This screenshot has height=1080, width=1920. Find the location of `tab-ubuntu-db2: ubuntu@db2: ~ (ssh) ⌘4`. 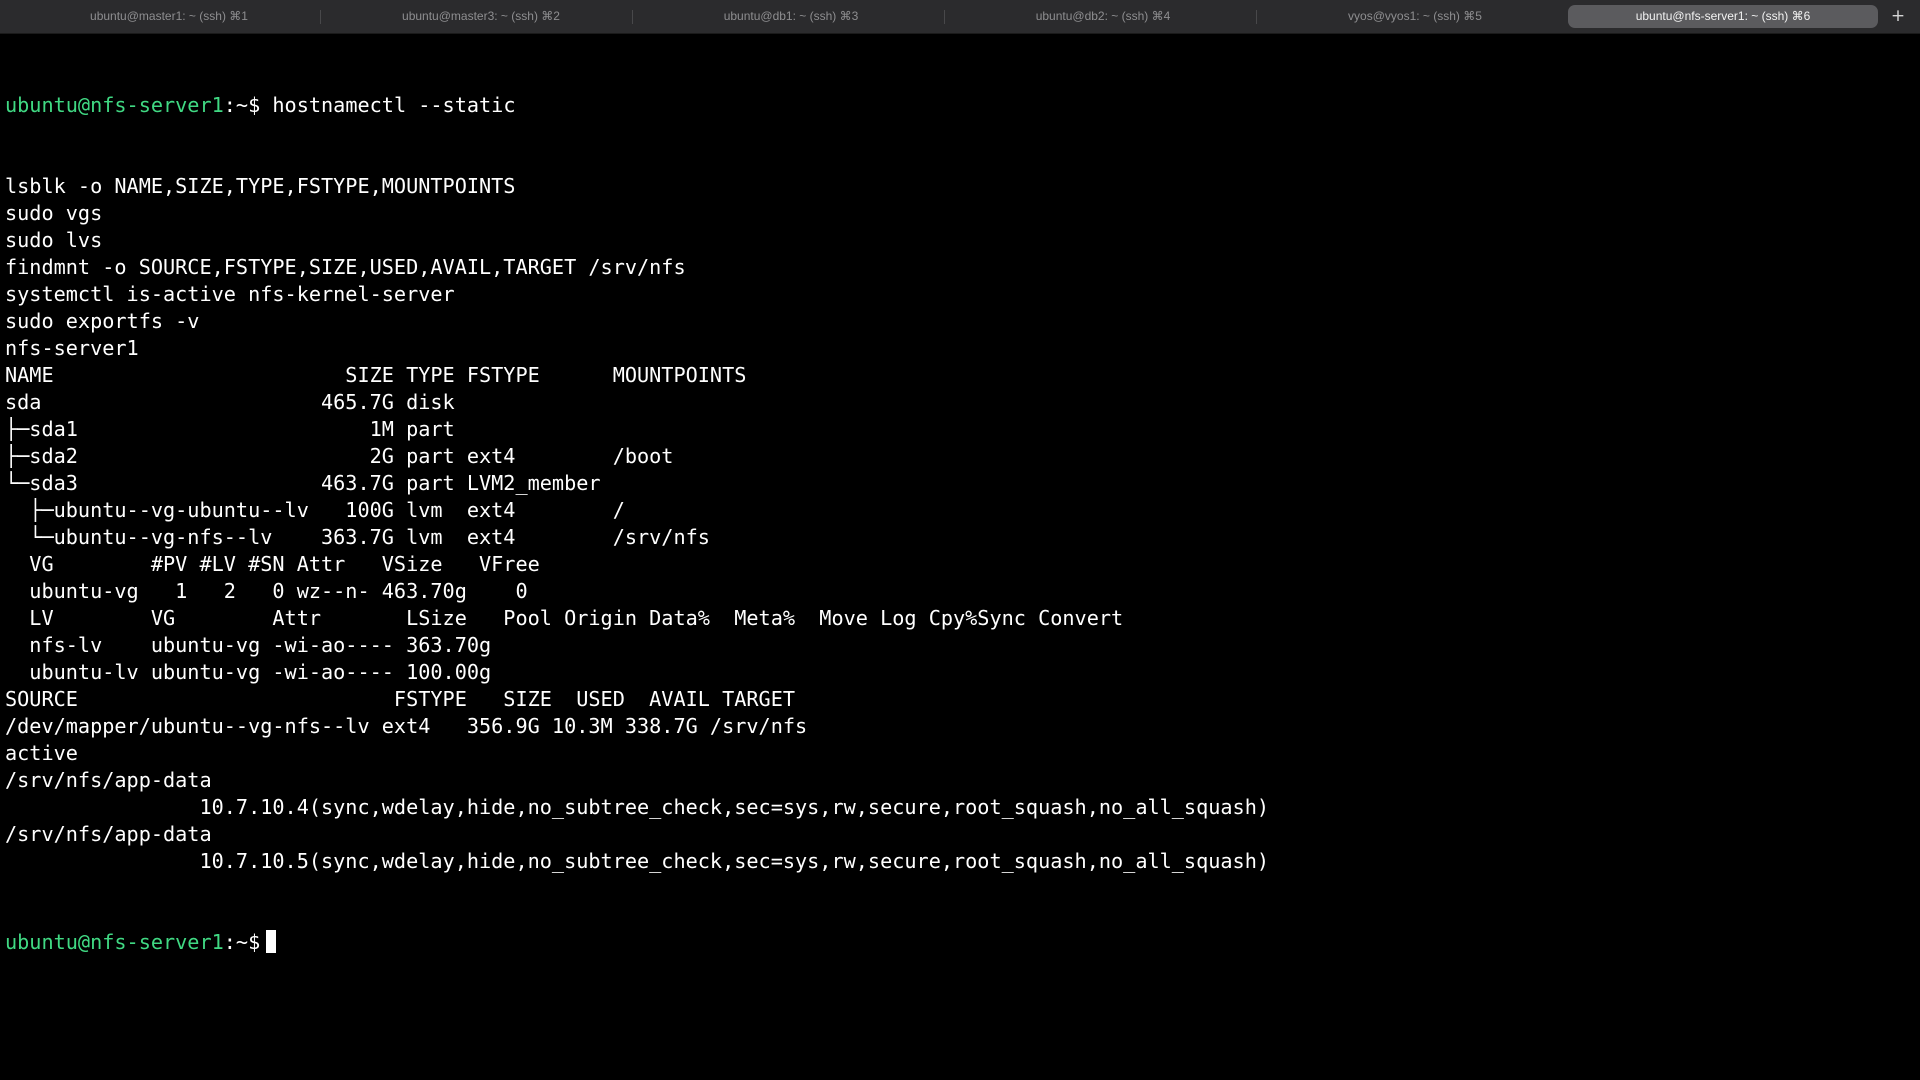

tab-ubuntu-db2: ubuntu@db2: ~ (ssh) ⌘4 is located at coordinates (1103, 16).